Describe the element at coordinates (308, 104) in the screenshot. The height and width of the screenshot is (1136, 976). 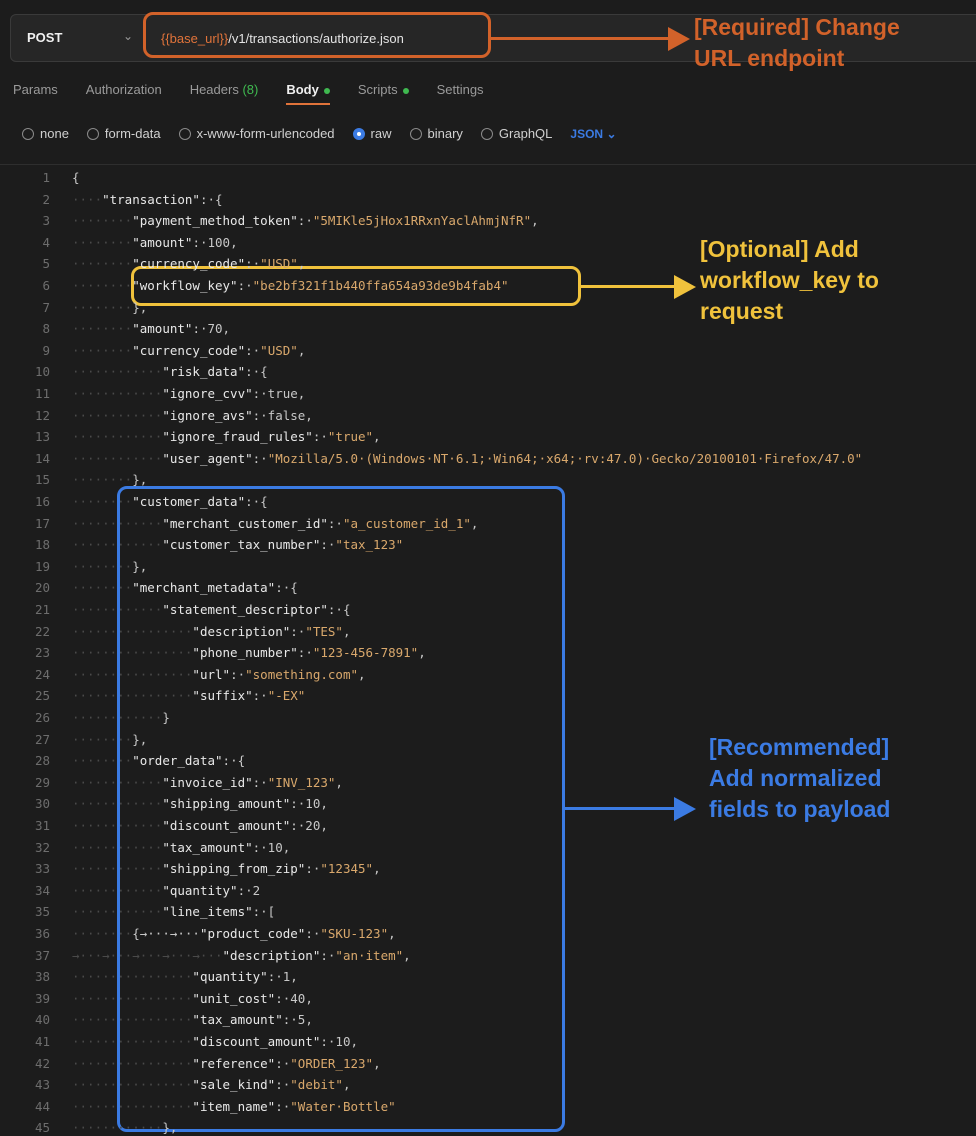
I see `active-tab-indicator` at that location.